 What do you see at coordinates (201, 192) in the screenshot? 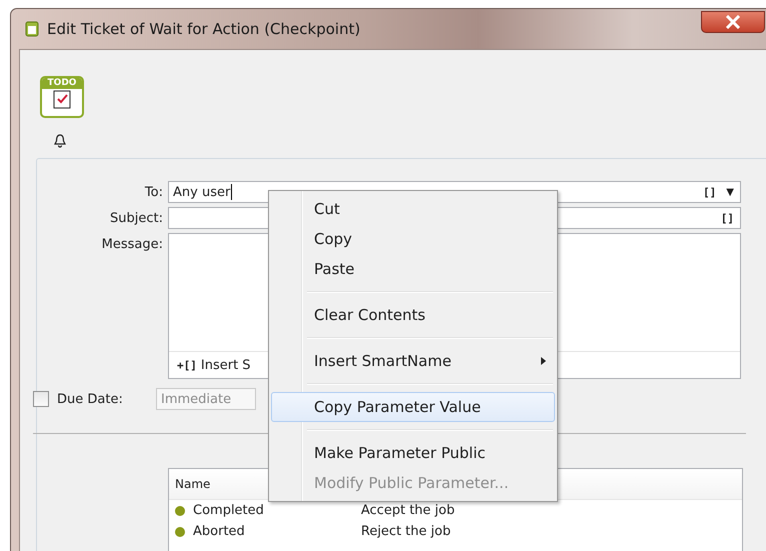
I see `to-value: Any user` at bounding box center [201, 192].